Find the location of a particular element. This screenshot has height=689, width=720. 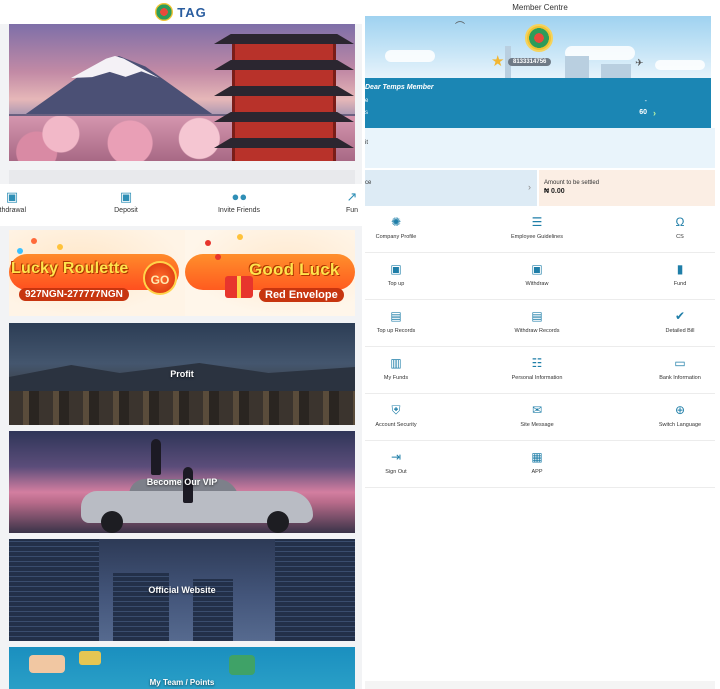

envelope-title: Good Luck is located at coordinates (294, 269).